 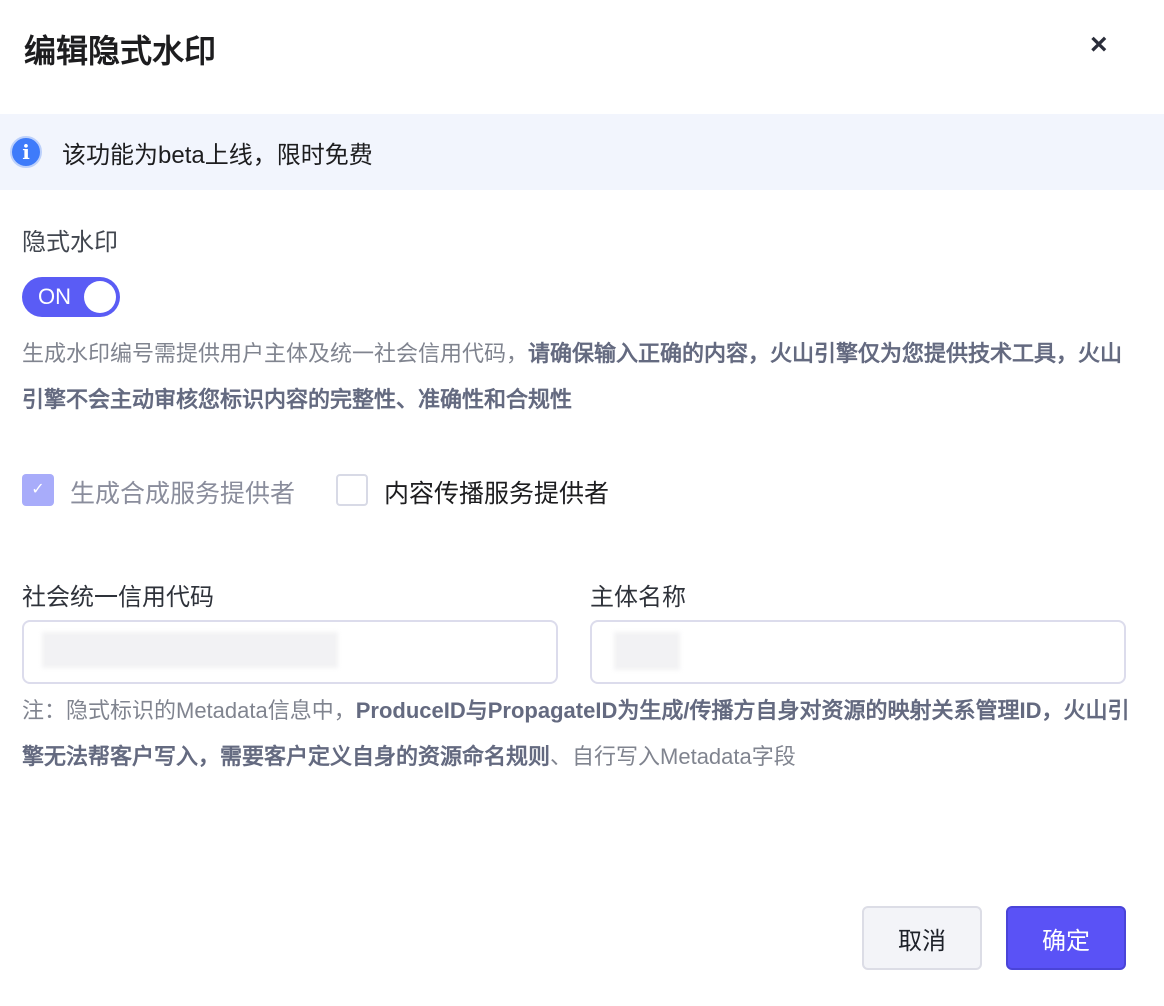 What do you see at coordinates (673, 756) in the screenshot?
I see `note-normal-end: 、自行写入Metadata字段` at bounding box center [673, 756].